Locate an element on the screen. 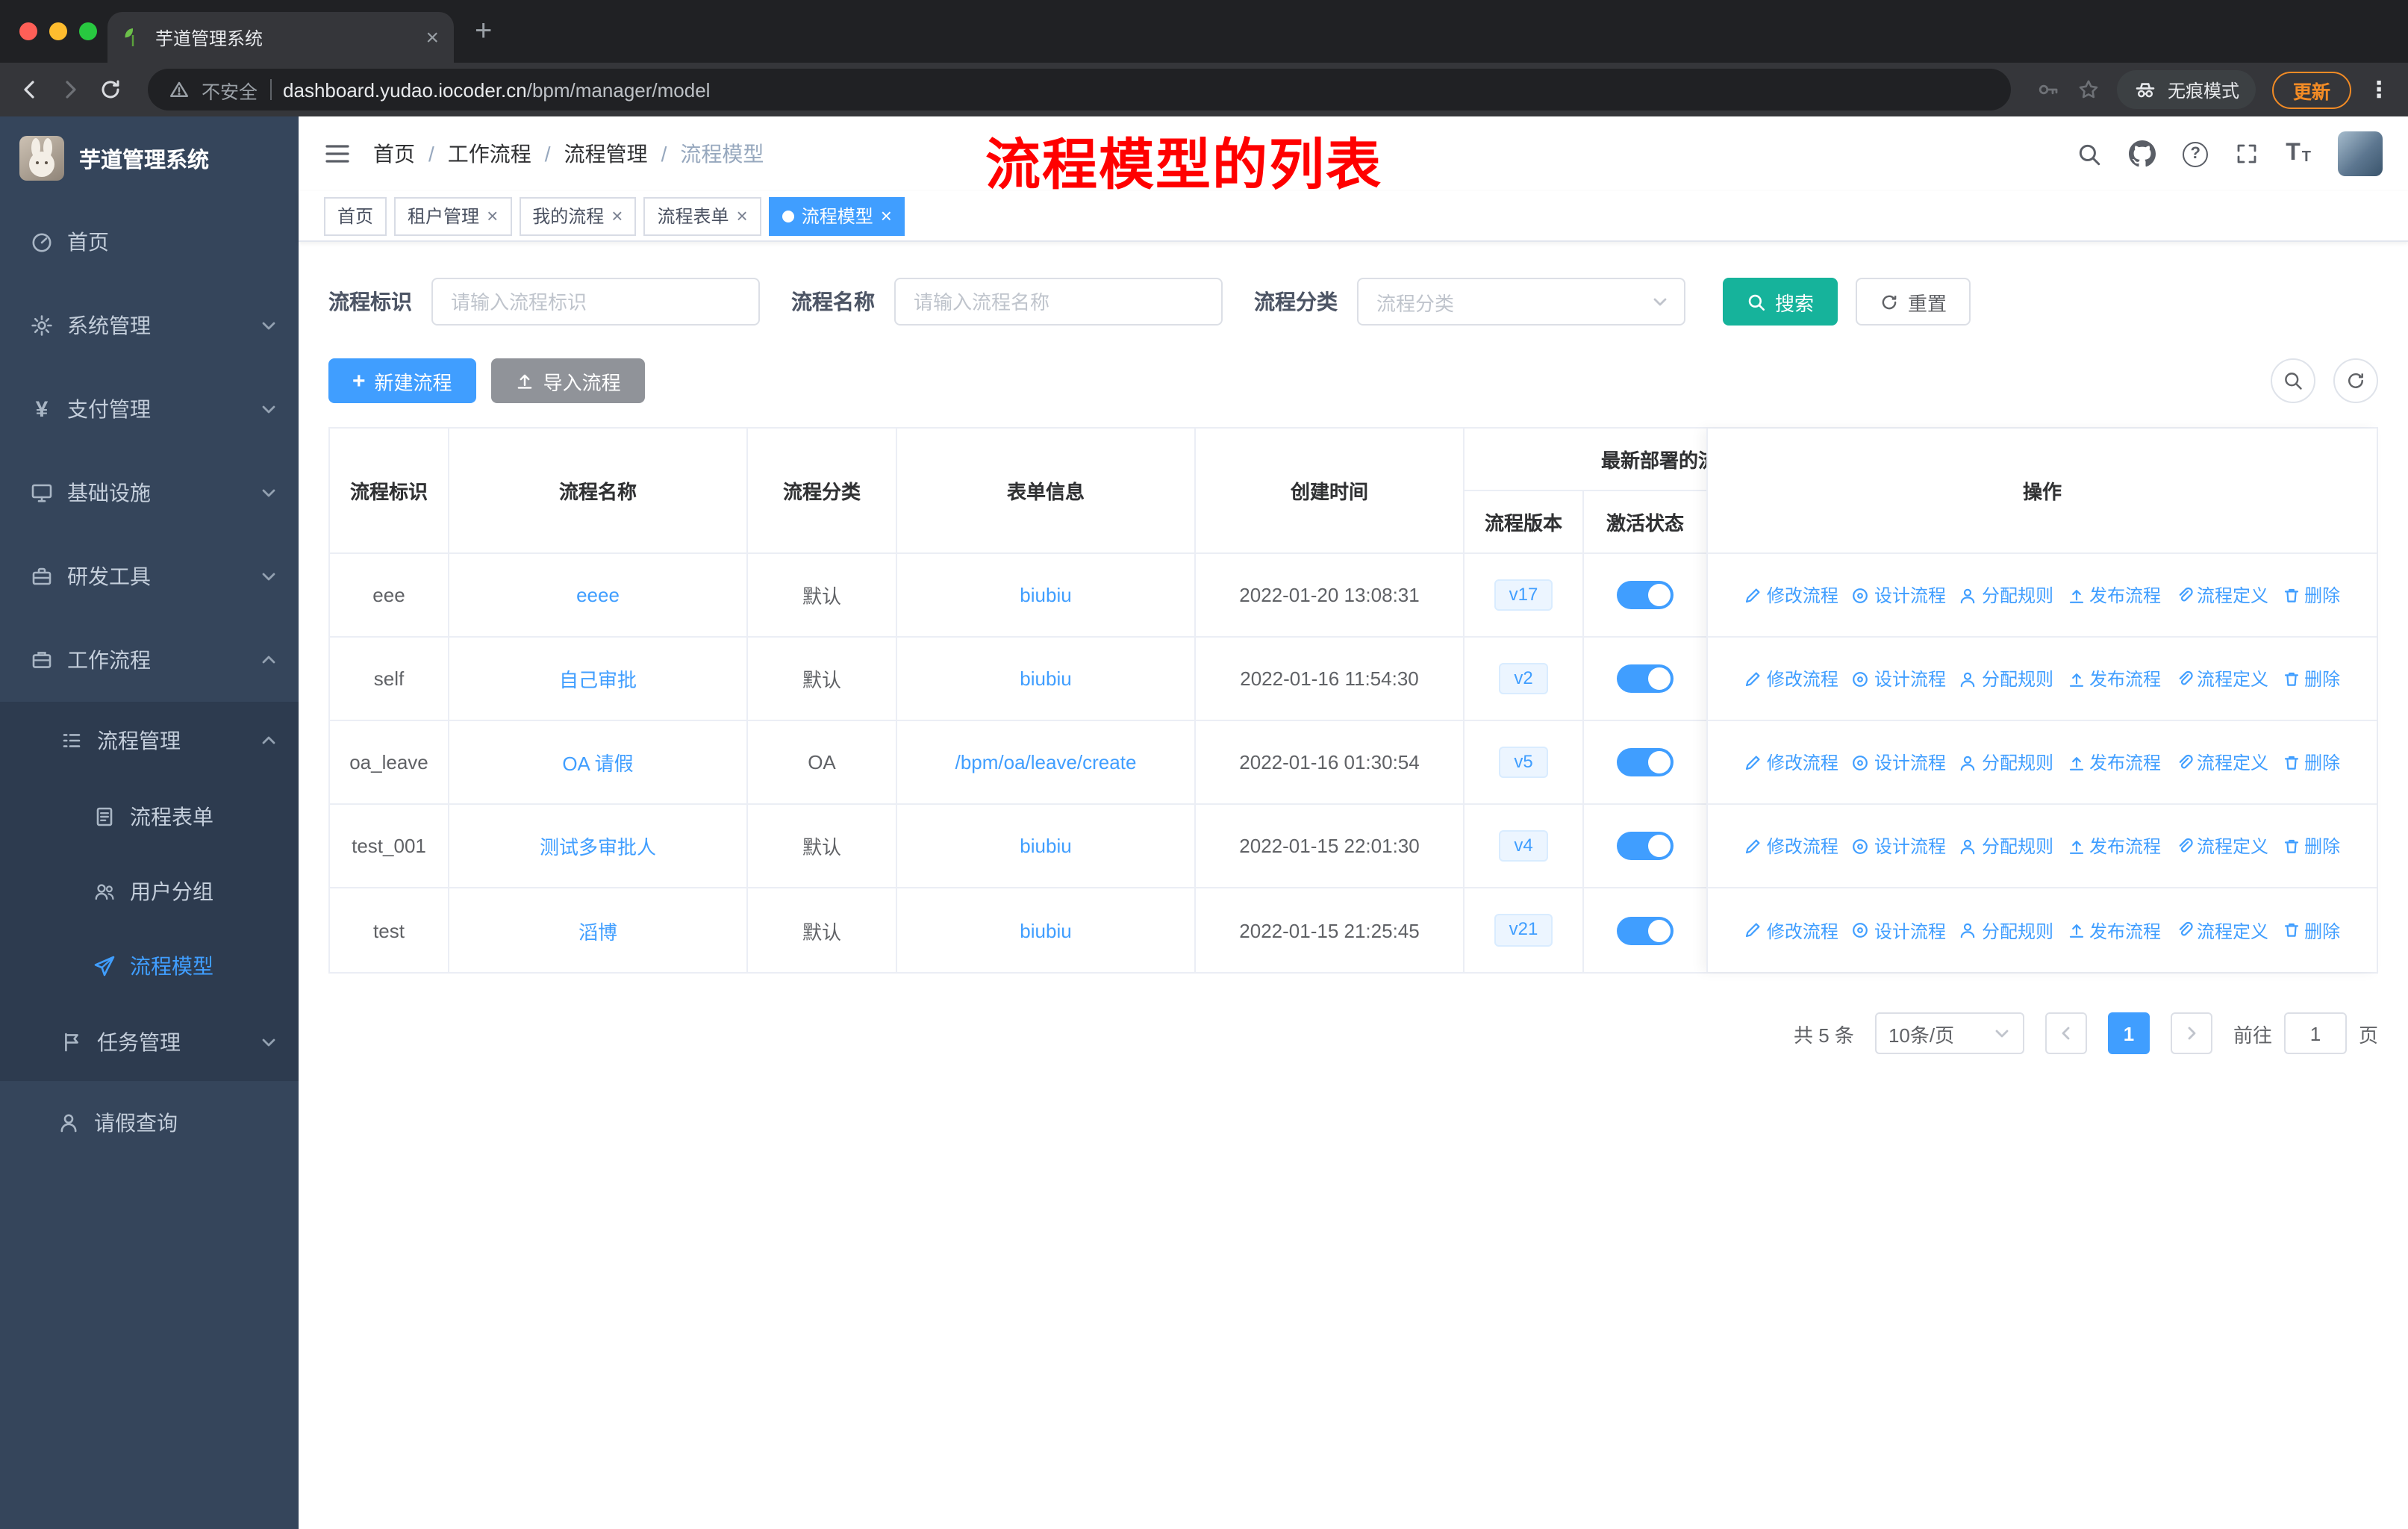 The height and width of the screenshot is (1529, 2408). process-name-input is located at coordinates (1058, 302).